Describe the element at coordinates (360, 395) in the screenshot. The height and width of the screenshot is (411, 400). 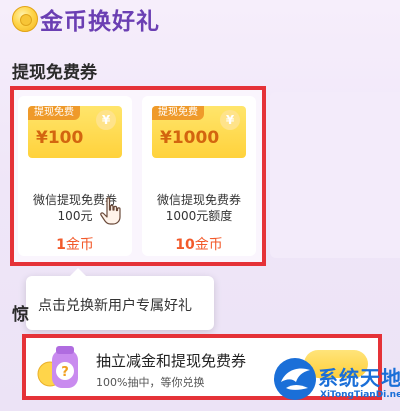
I see `watermark-url: XiTongTianDi.net` at that location.